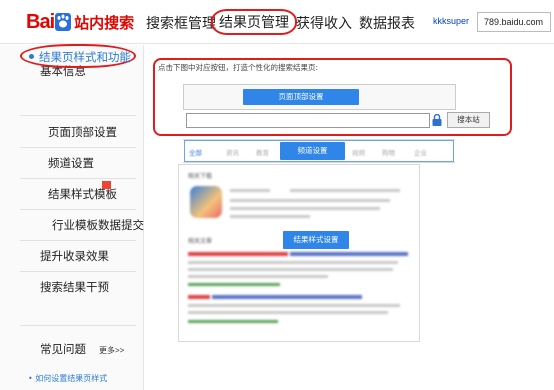 This screenshot has height=390, width=554. I want to click on username: kkksuper, so click(451, 21).